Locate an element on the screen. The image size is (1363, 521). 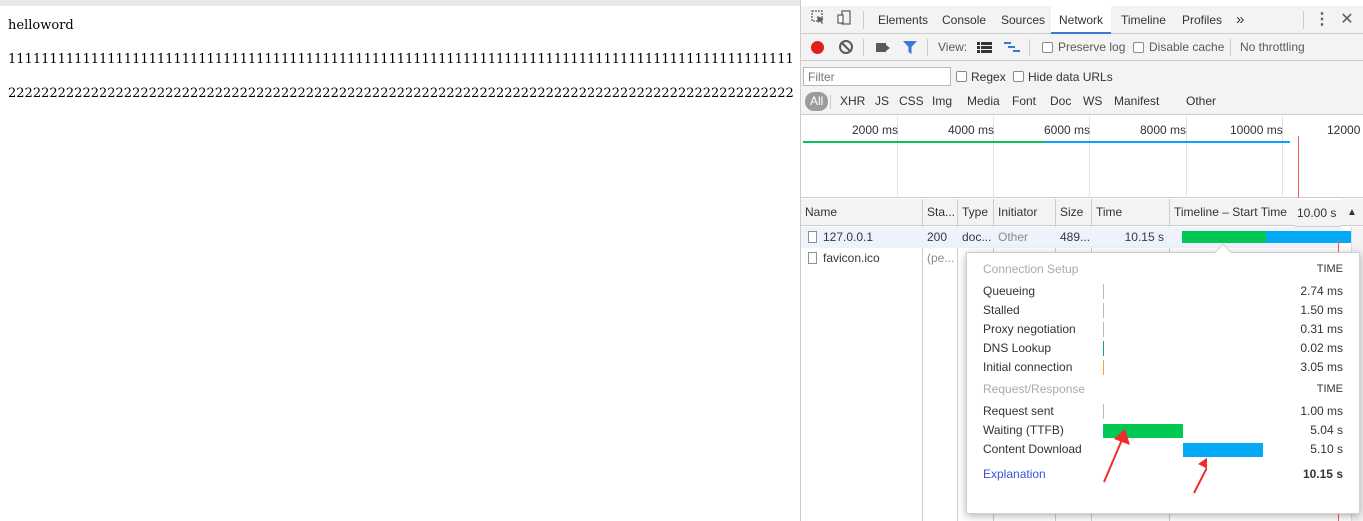
filter-type-all: All is located at coordinates (817, 101).